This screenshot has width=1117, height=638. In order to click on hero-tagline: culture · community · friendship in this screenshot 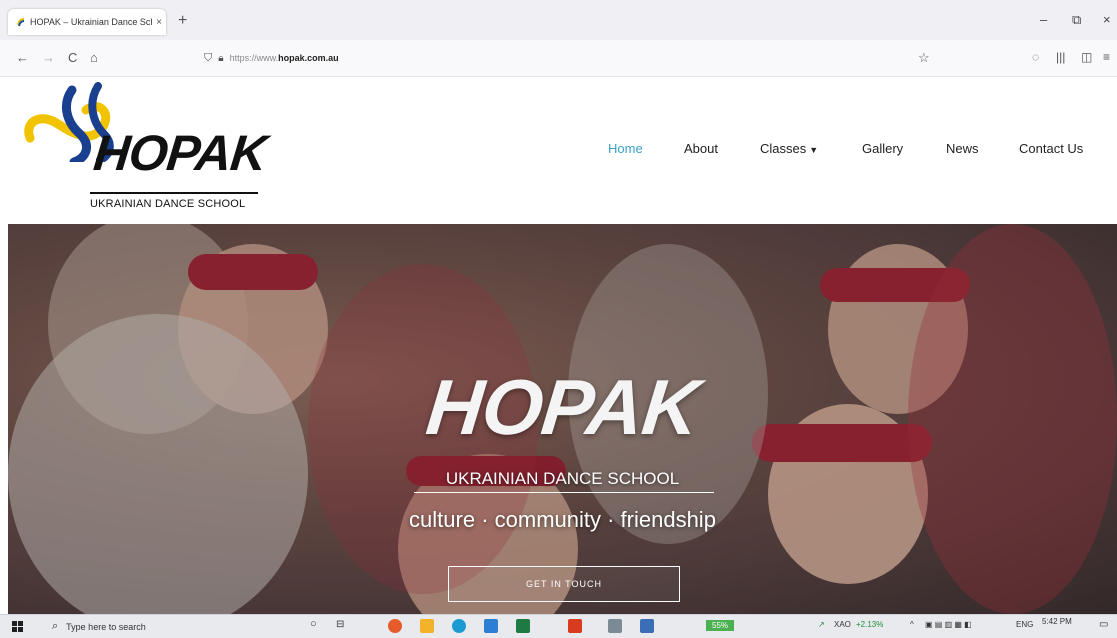, I will do `click(562, 519)`.